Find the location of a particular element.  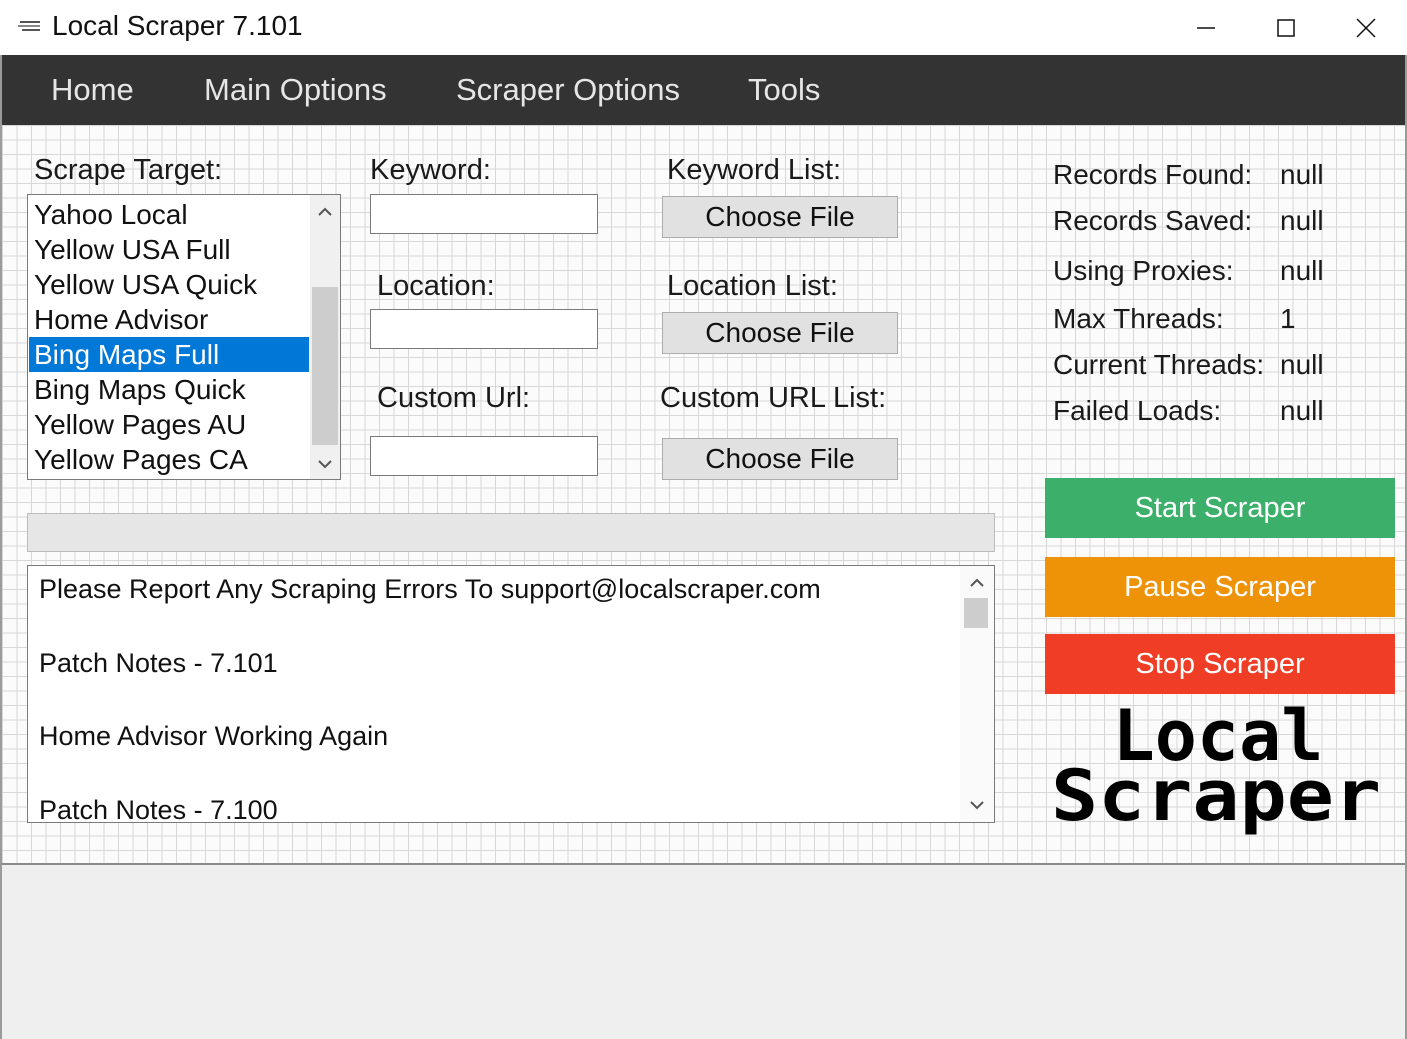

list-item: Yahoo Local is located at coordinates (169, 214).